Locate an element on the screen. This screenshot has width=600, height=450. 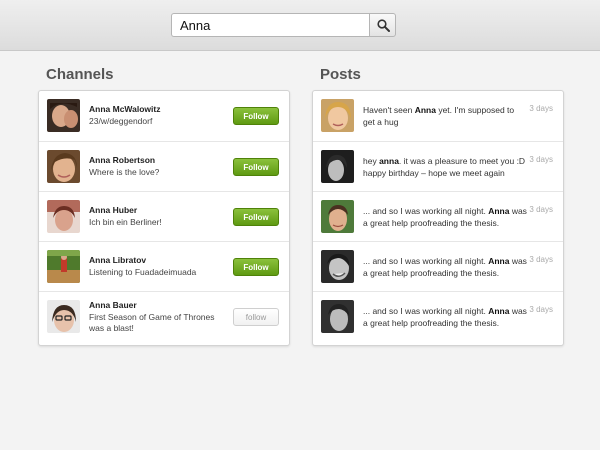
search-highlight: anna is located at coordinates (389, 161).